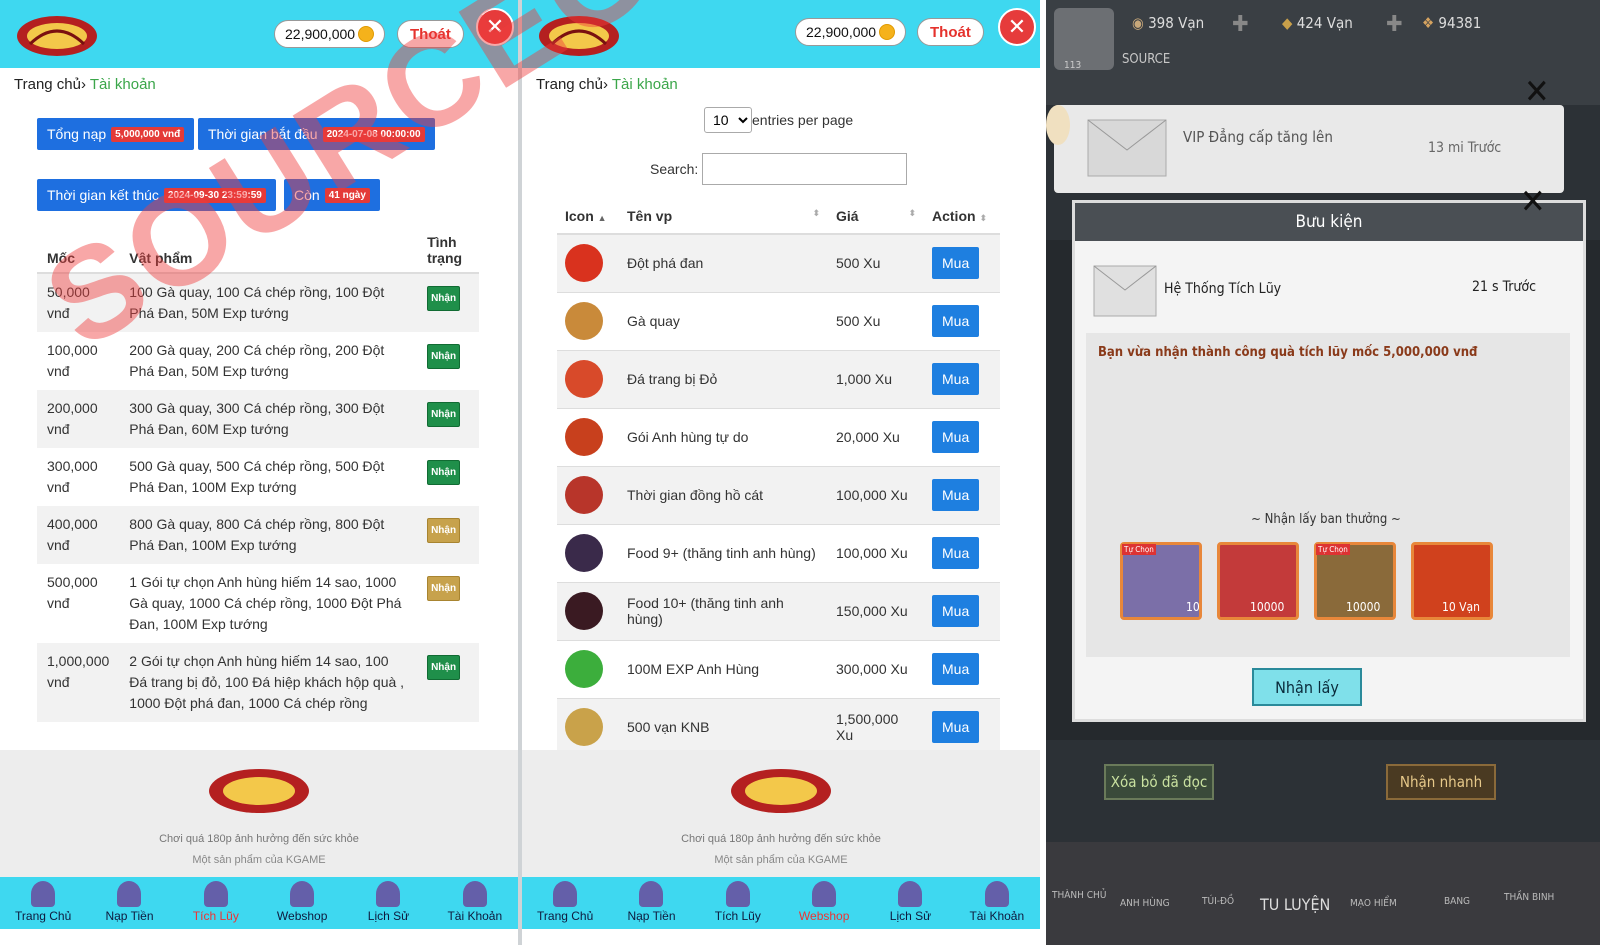 The image size is (1600, 945). What do you see at coordinates (841, 32) in the screenshot?
I see `balance-value: 22,900,000` at bounding box center [841, 32].